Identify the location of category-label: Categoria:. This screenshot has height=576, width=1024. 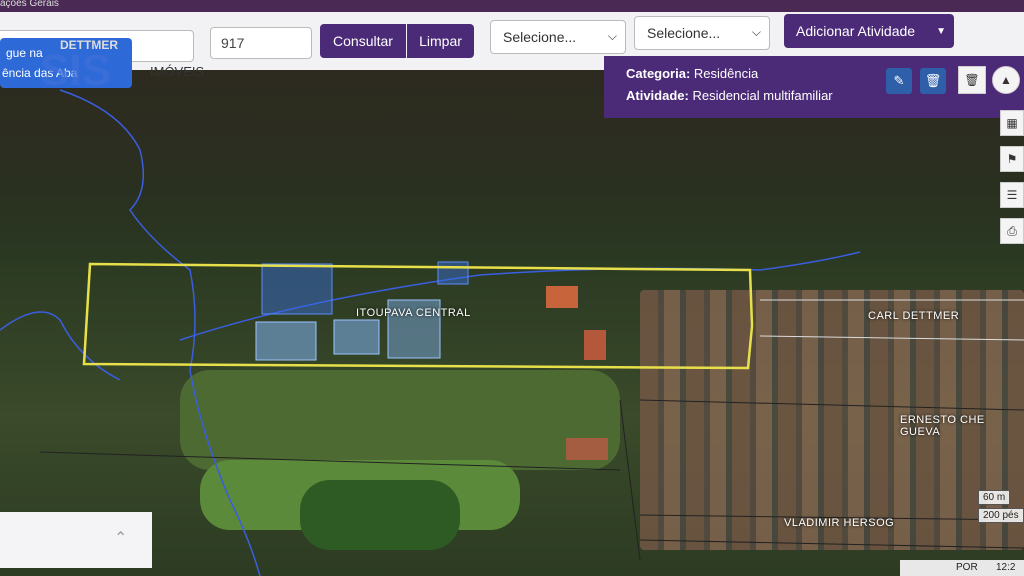
(658, 73).